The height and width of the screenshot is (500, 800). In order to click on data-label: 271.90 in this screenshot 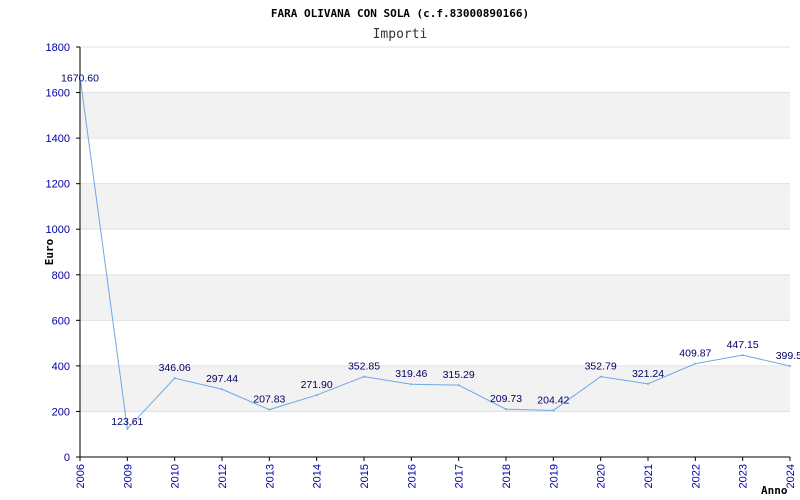, I will do `click(317, 385)`.